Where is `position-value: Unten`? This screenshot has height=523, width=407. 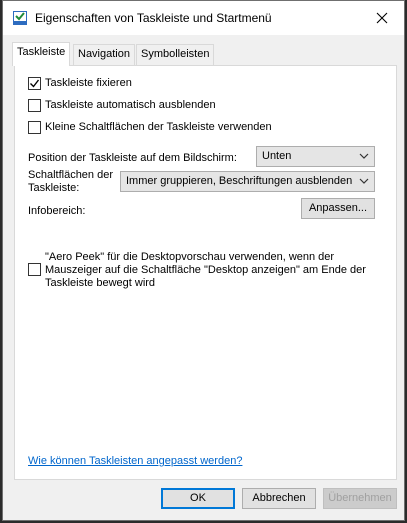 position-value: Unten is located at coordinates (277, 156).